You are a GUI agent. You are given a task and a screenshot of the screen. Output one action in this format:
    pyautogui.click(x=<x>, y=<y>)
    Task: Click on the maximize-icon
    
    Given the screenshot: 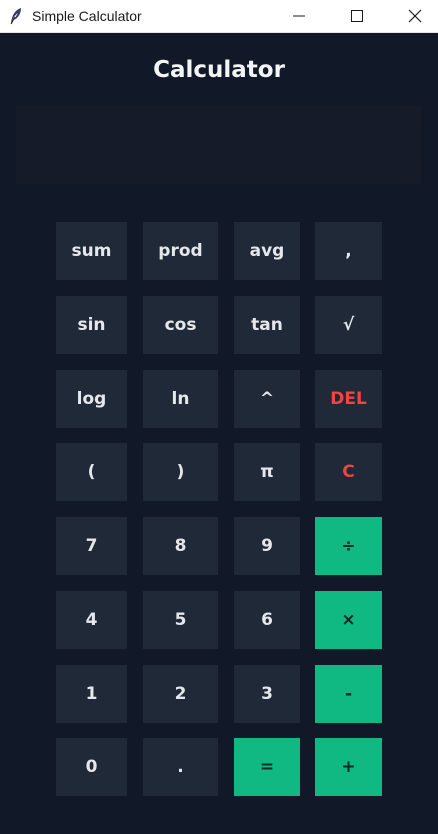 What is the action you would take?
    pyautogui.click(x=357, y=16)
    